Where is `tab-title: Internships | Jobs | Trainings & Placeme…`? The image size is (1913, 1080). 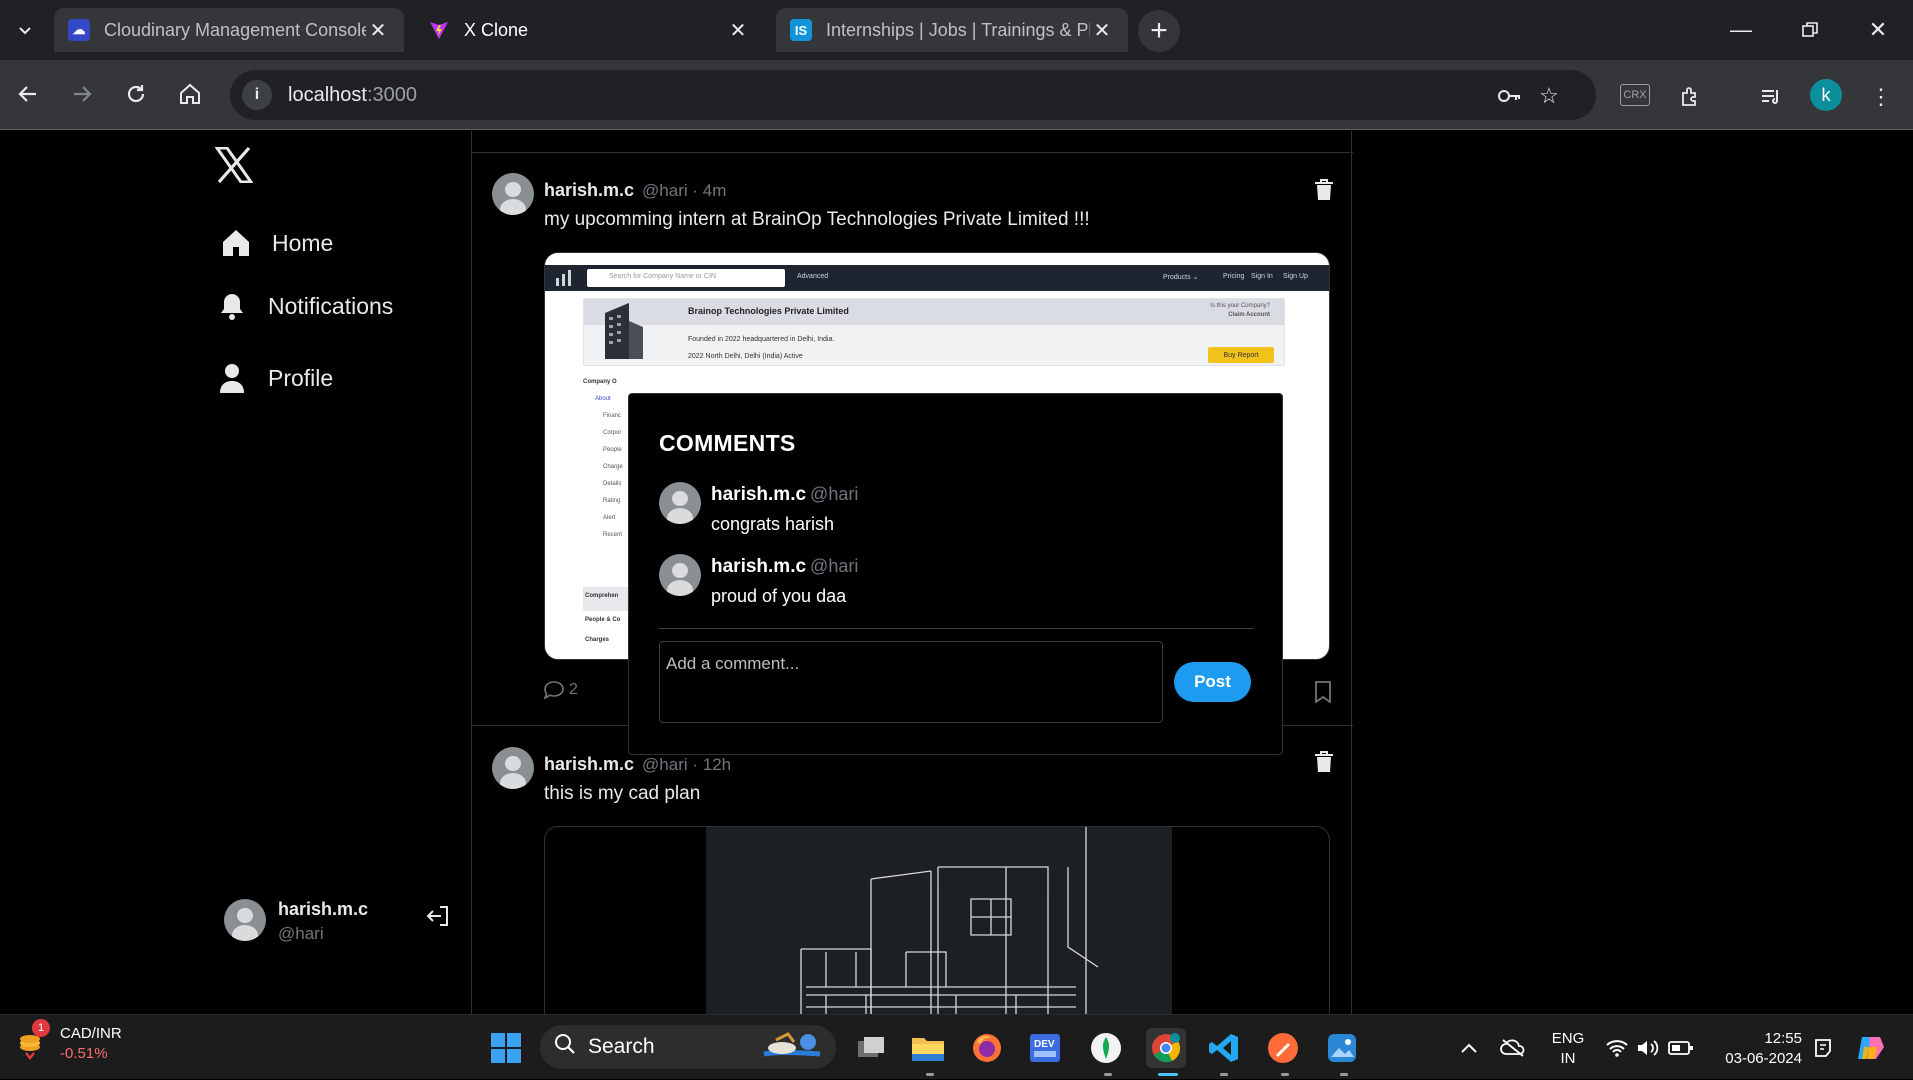
tab-title: Internships | Jobs | Trainings & Placeme… is located at coordinates (958, 29).